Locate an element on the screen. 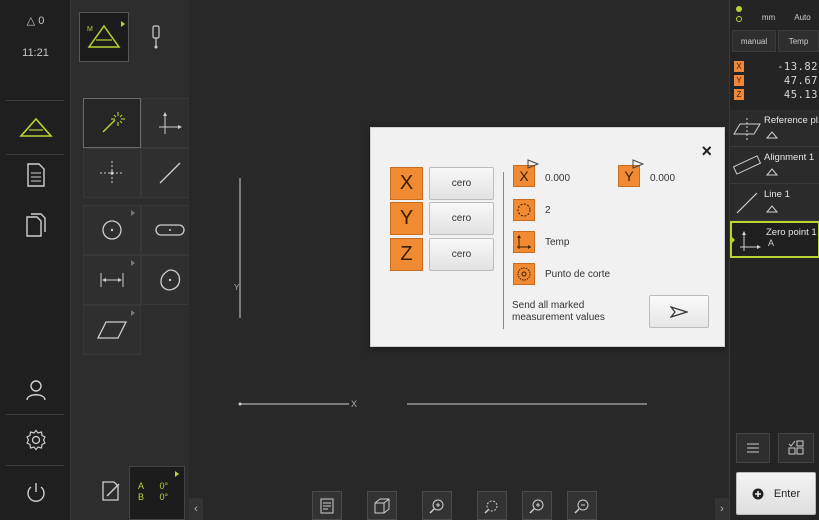 Image resolution: width=819 pixels, height=520 pixels. send-flag-icon is located at coordinates (638, 164).